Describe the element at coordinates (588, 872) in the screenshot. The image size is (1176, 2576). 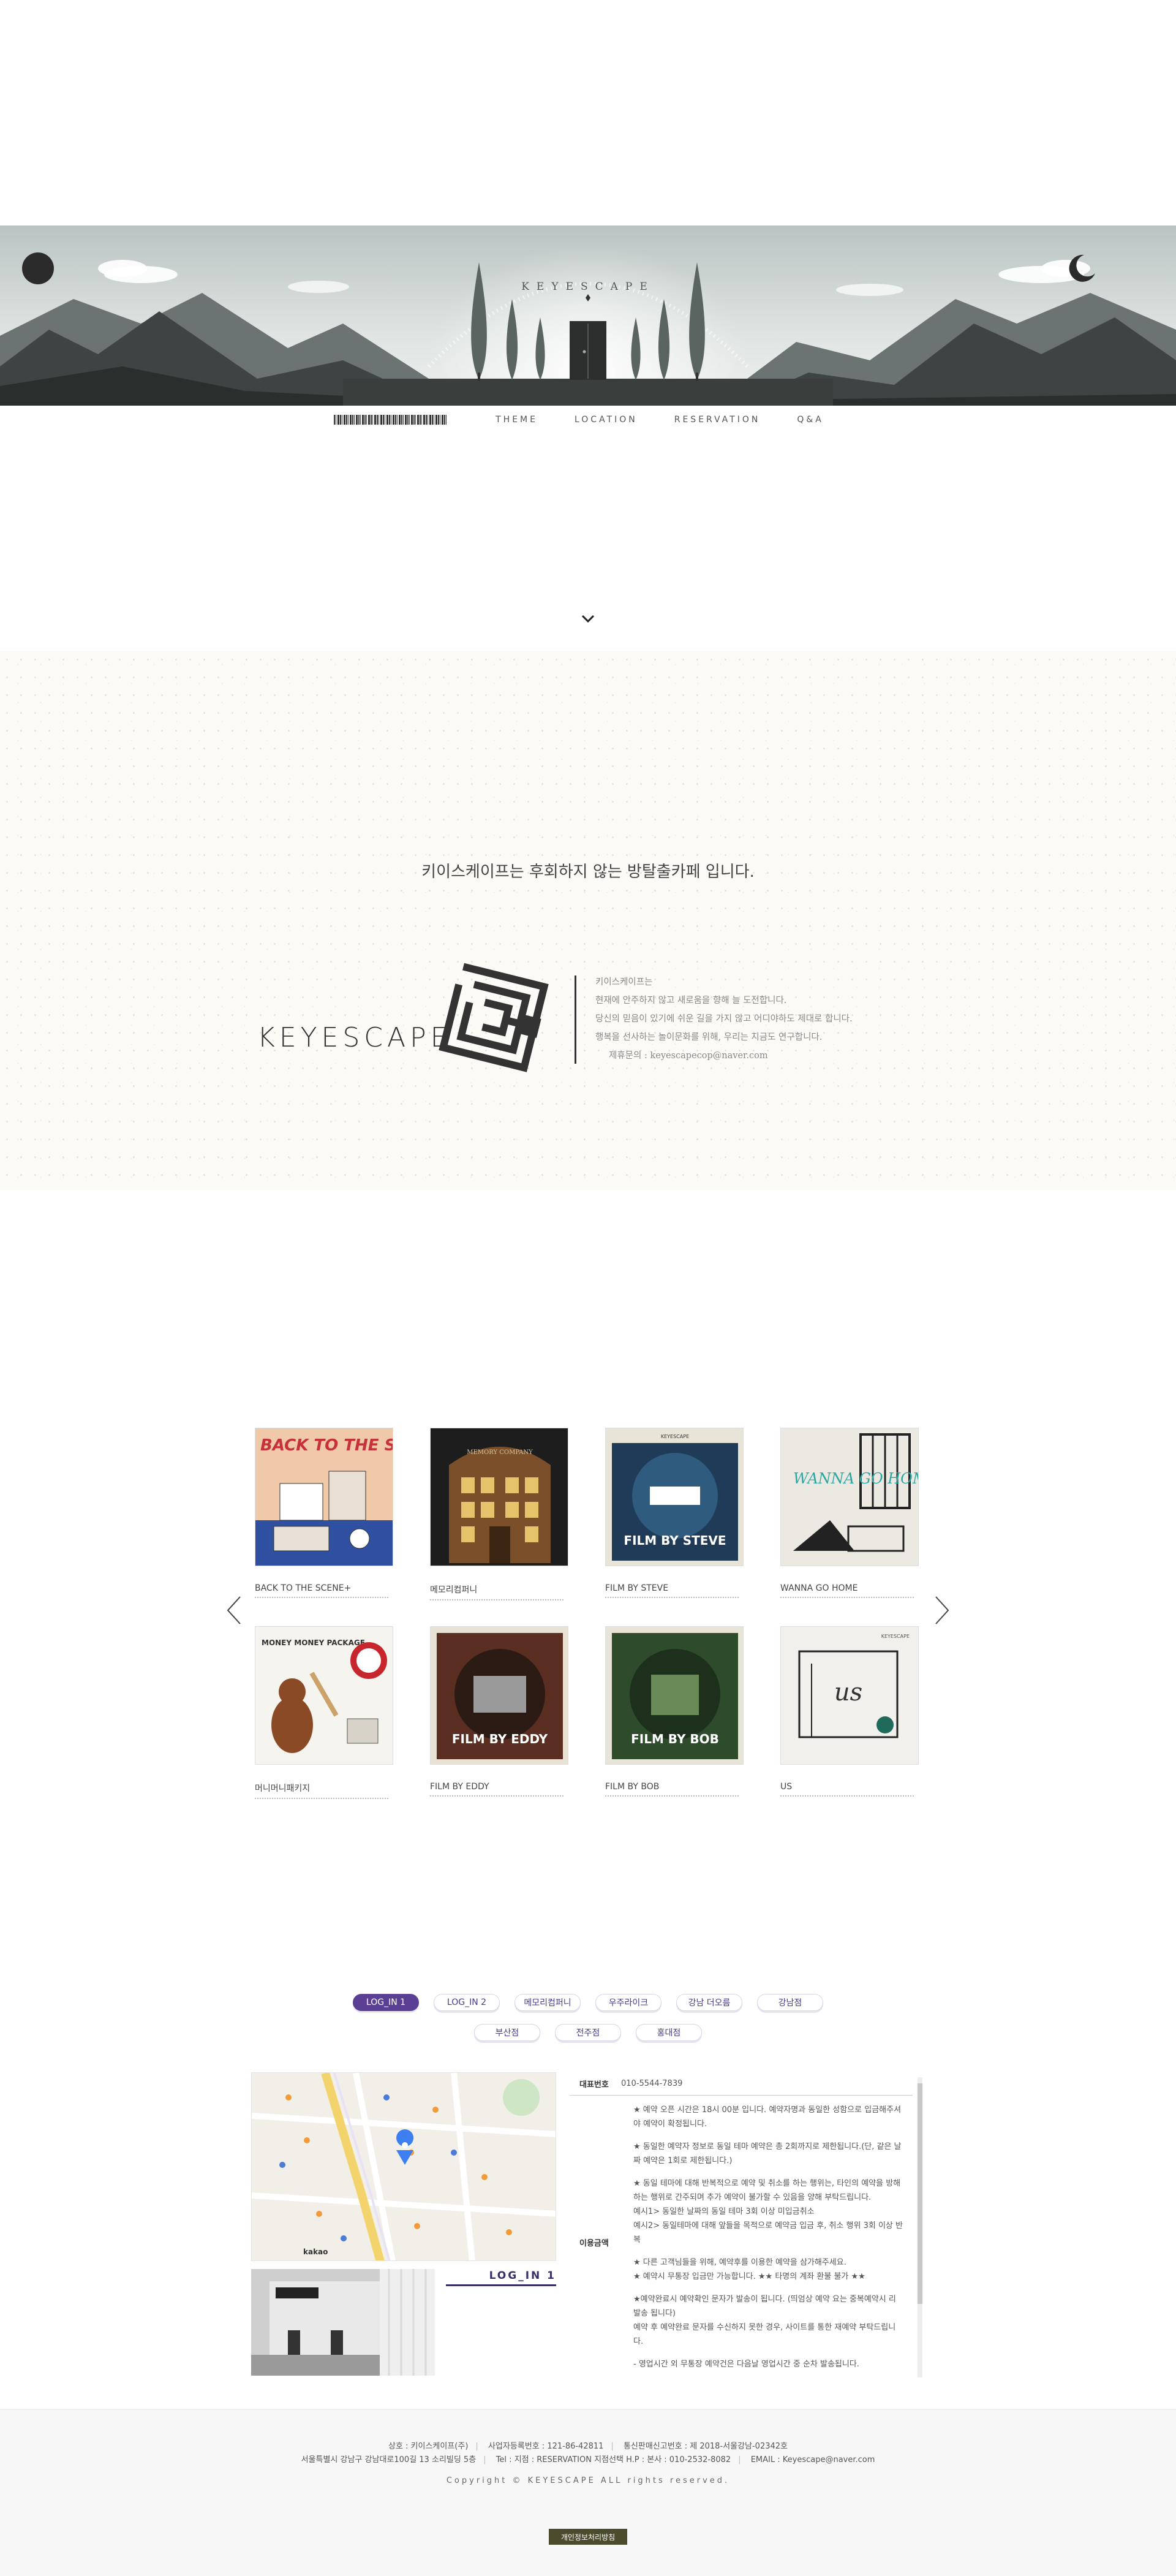
I see `intro-headline: 키이스케이프는 후회하지 않는 방탈출카페 입니다.` at that location.